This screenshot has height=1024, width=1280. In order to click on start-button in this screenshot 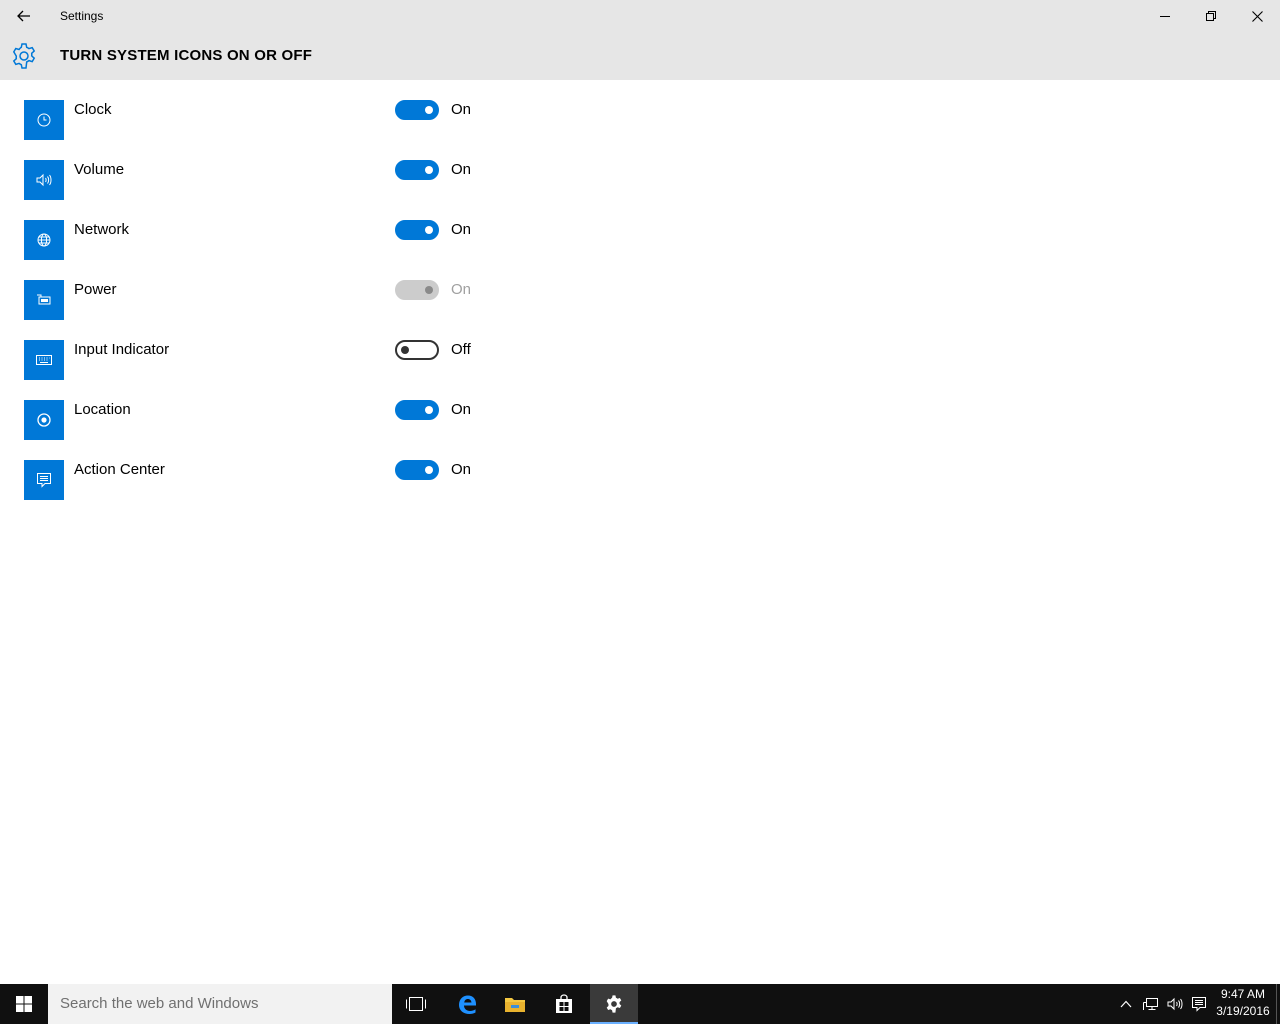, I will do `click(24, 1004)`.